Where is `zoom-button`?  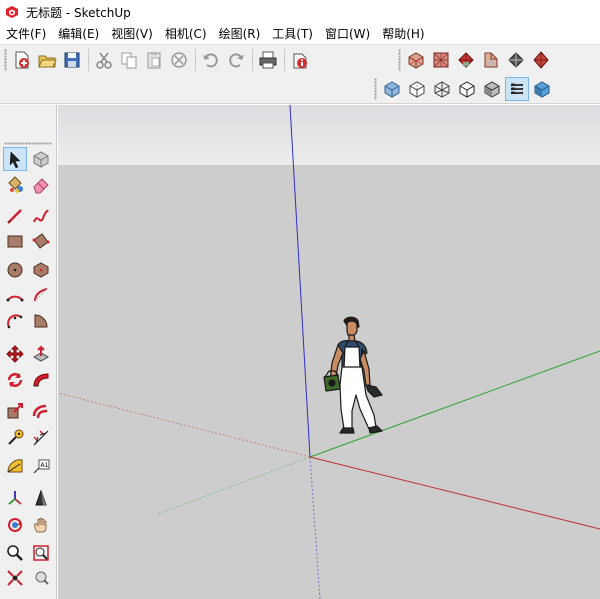 zoom-button is located at coordinates (15, 553).